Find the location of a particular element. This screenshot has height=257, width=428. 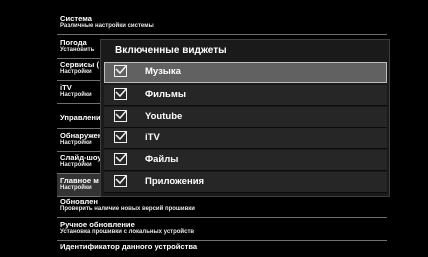

setting-title: Управлени is located at coordinates (80, 117).